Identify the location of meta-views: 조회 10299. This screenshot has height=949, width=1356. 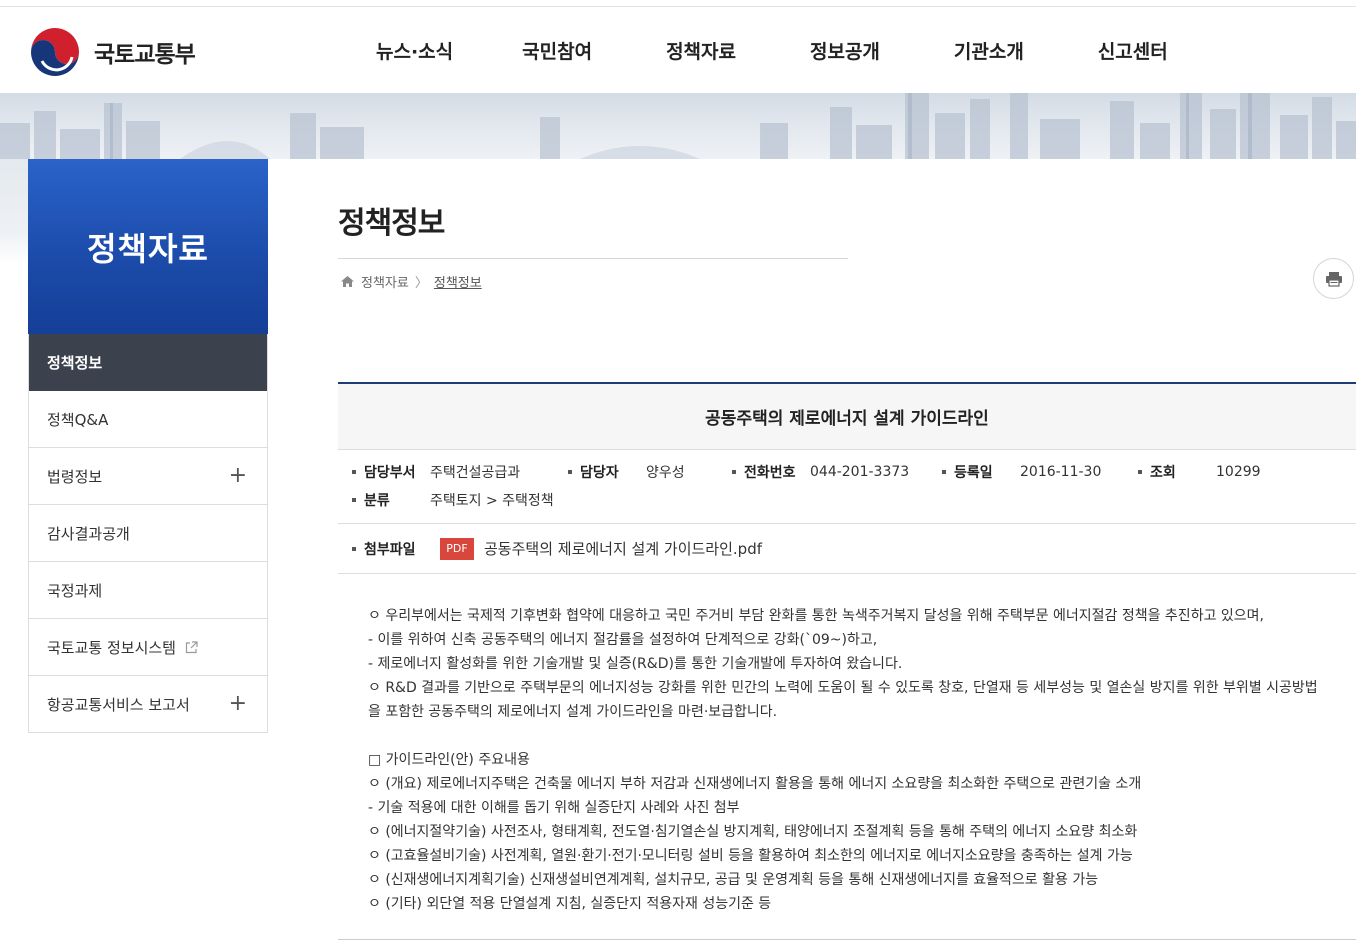
(1199, 472).